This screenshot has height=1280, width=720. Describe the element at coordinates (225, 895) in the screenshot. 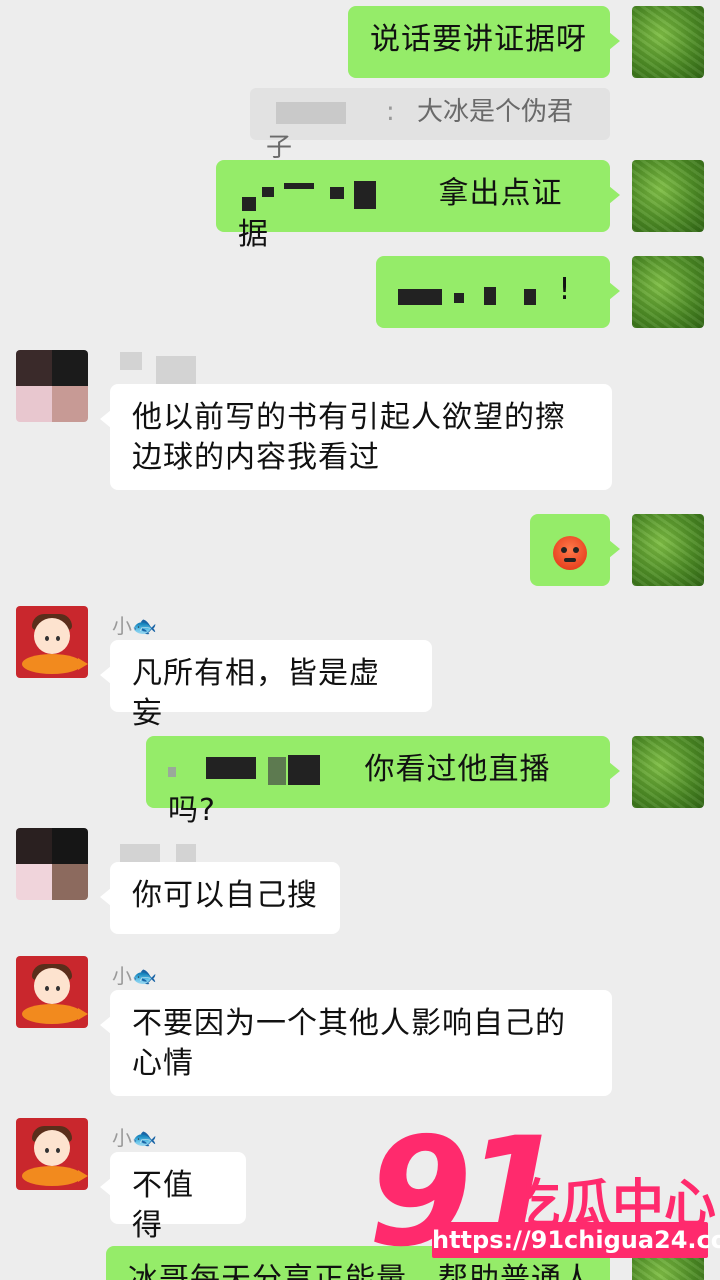

I see `message-text: 你可以自己搜` at that location.